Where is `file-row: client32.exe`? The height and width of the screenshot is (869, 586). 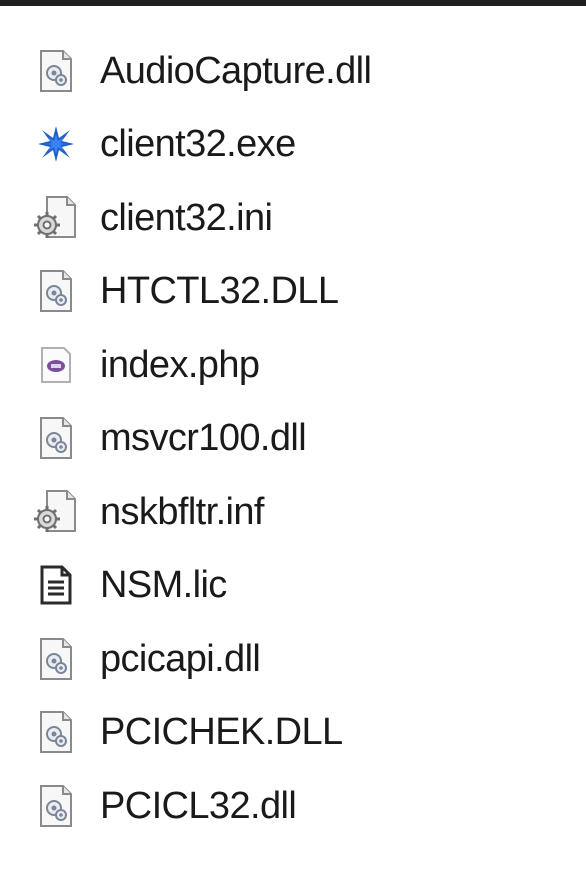 file-row: client32.exe is located at coordinates (293, 145).